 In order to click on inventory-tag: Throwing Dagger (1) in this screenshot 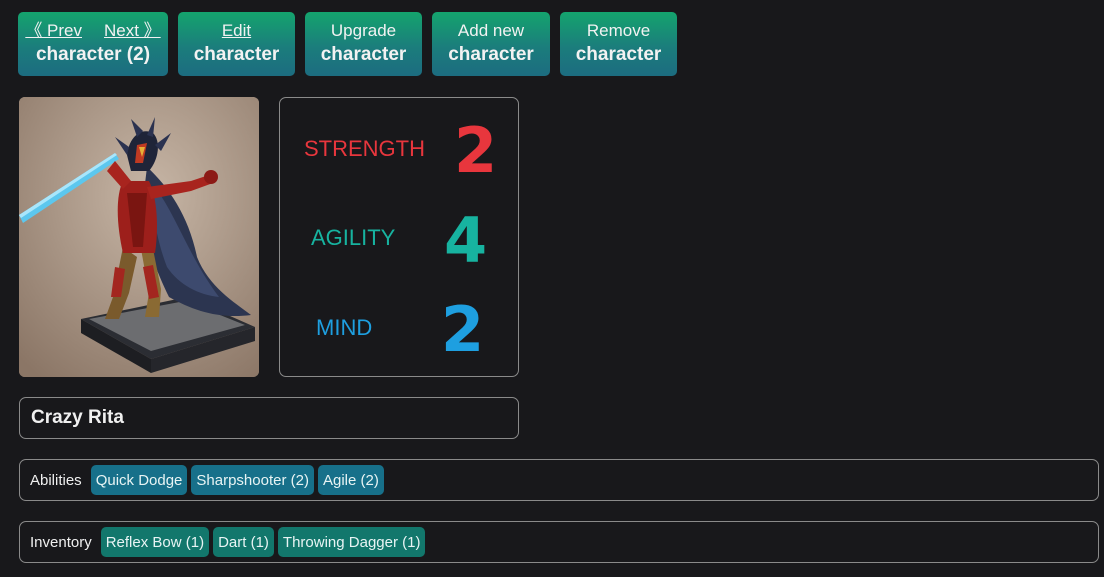, I will do `click(351, 542)`.